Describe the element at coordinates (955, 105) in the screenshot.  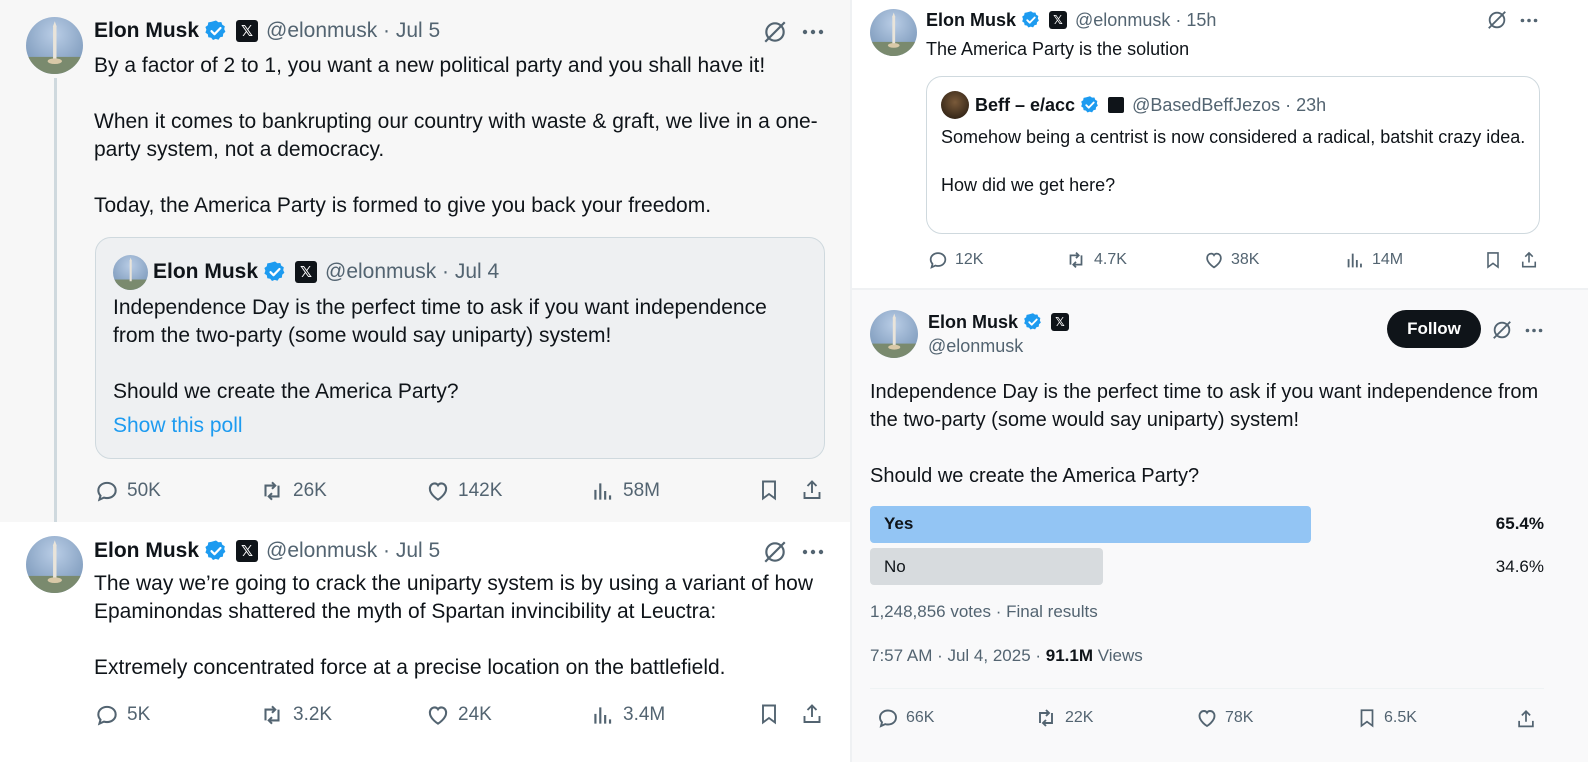
I see `quote-avatar` at that location.